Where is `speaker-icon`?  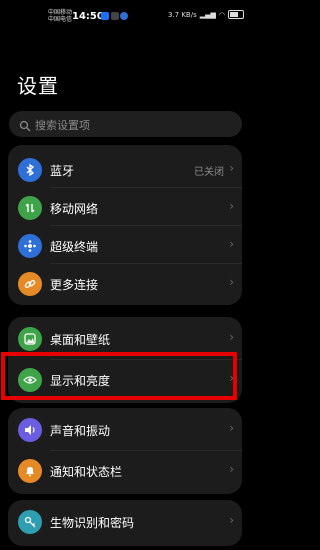
speaker-icon is located at coordinates (30, 430).